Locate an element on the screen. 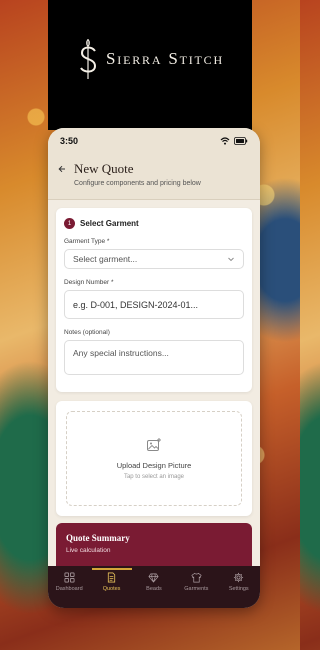  step-badge: 1 is located at coordinates (69, 223).